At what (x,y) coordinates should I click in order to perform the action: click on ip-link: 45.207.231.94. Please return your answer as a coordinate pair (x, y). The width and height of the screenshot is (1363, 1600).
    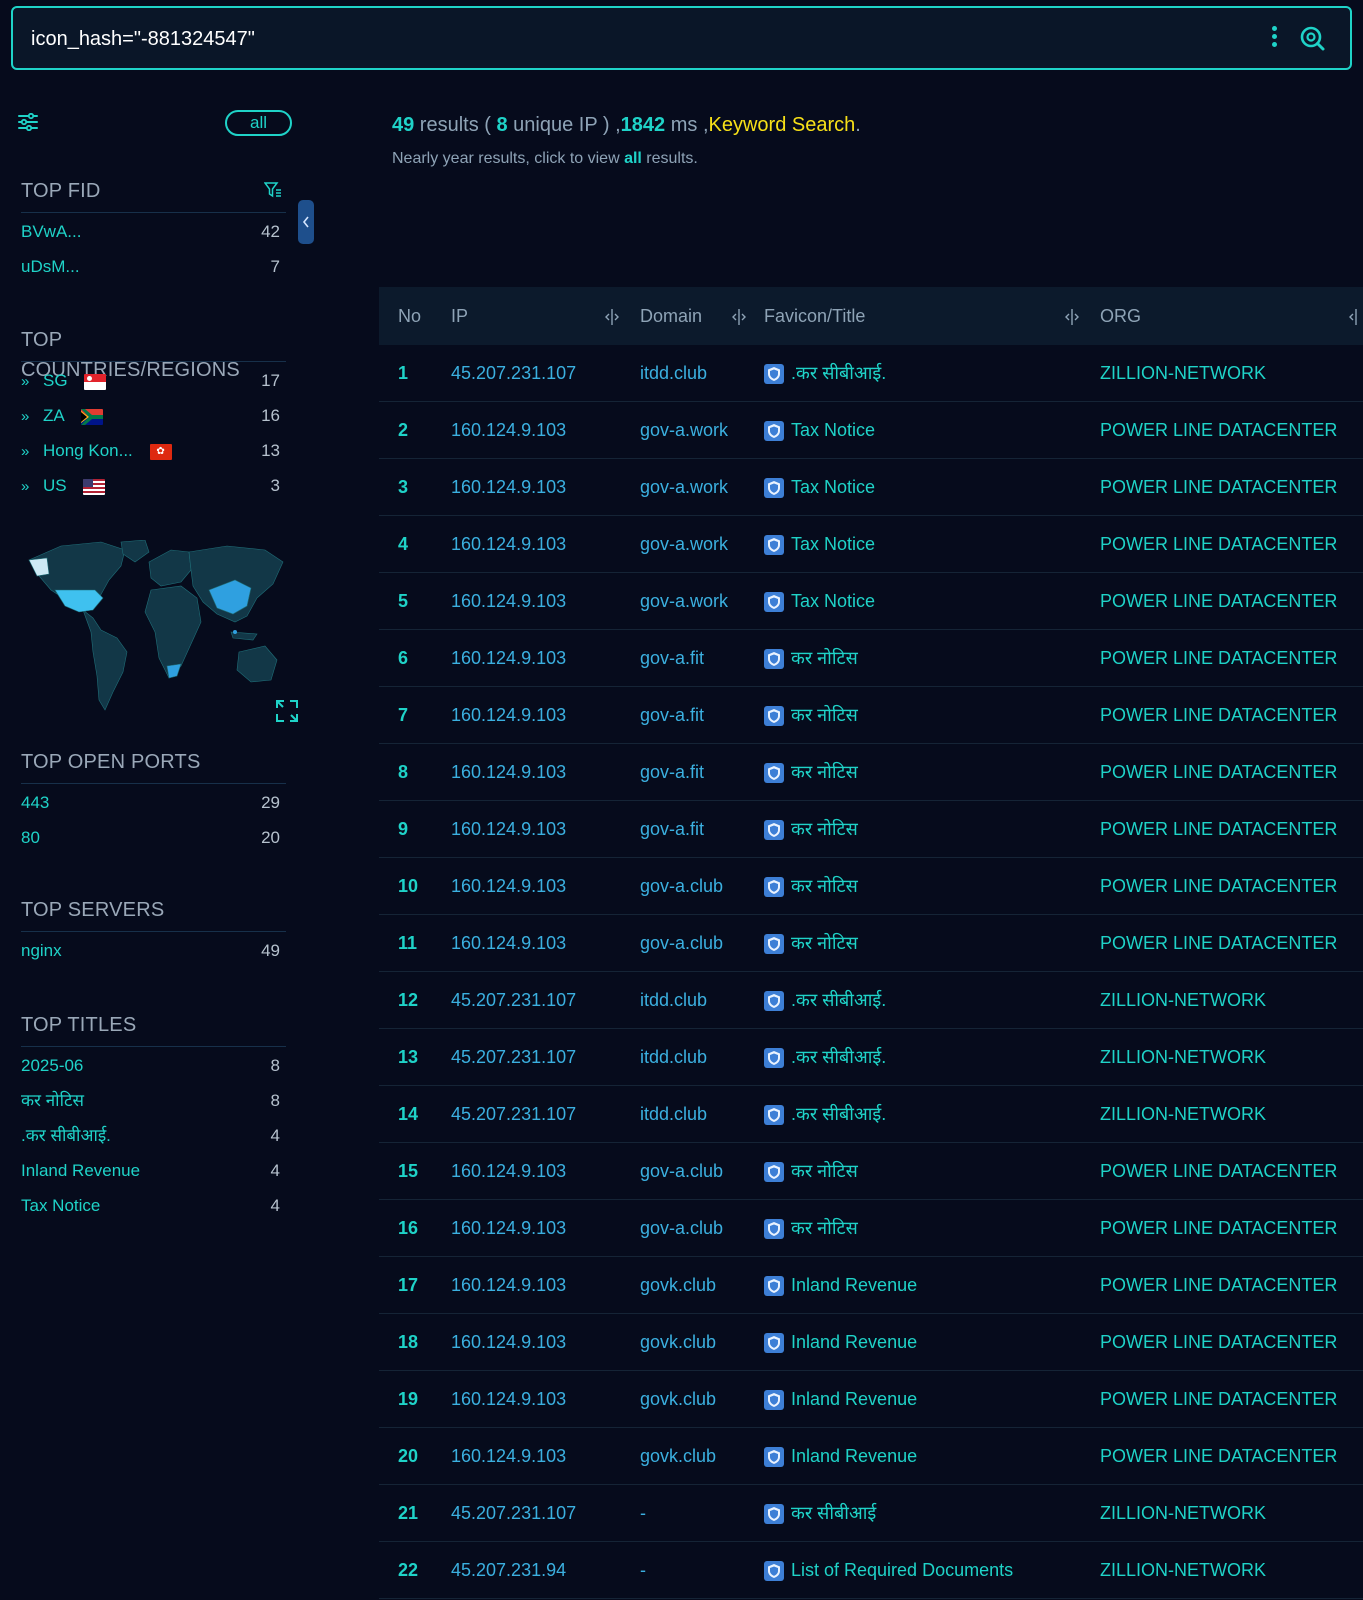
    Looking at the image, I should click on (508, 1570).